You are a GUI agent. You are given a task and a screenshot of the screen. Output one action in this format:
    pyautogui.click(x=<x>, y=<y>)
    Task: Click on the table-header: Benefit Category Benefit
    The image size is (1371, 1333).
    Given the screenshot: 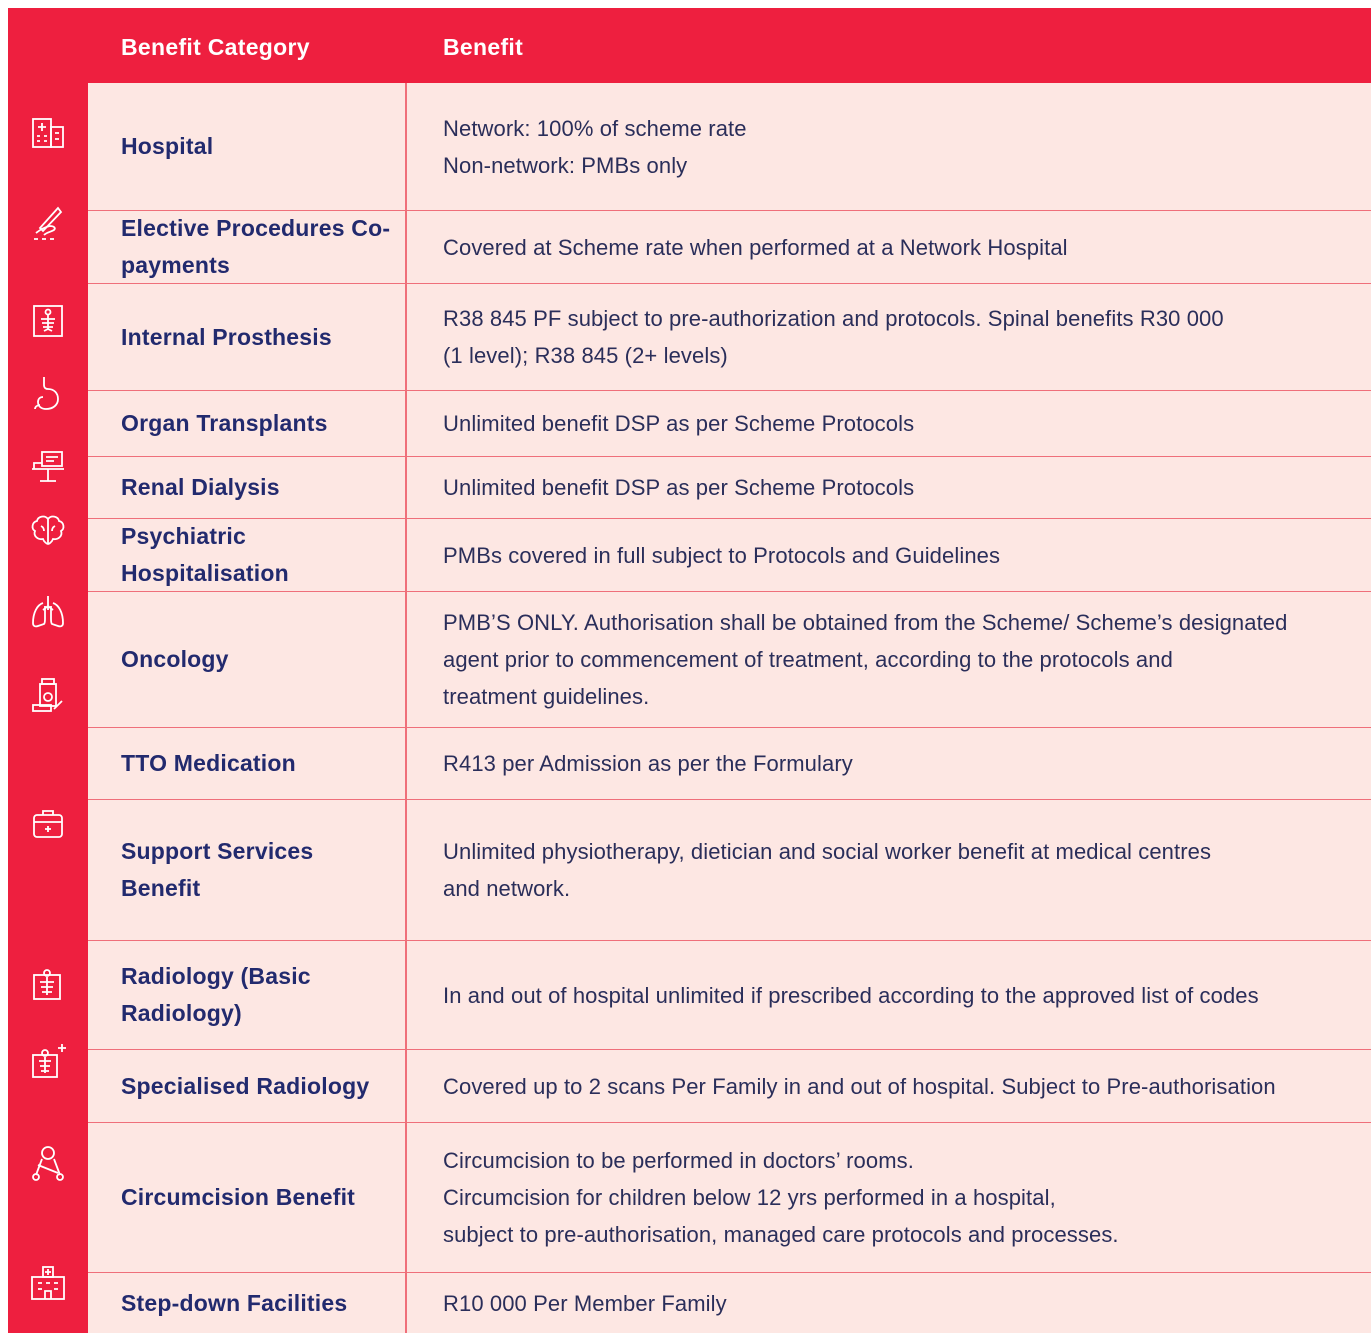 What is the action you would take?
    pyautogui.click(x=729, y=45)
    